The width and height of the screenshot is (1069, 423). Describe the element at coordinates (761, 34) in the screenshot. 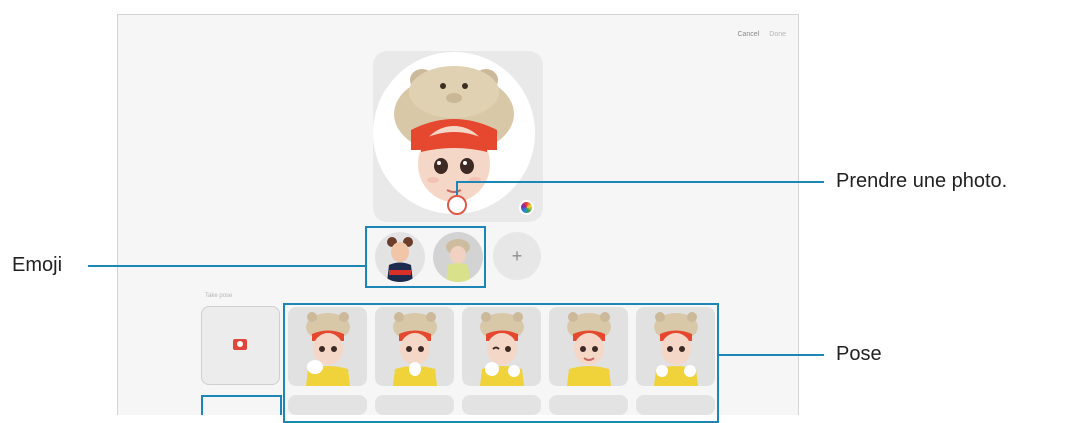

I see `top-actions: Cancel Done` at that location.